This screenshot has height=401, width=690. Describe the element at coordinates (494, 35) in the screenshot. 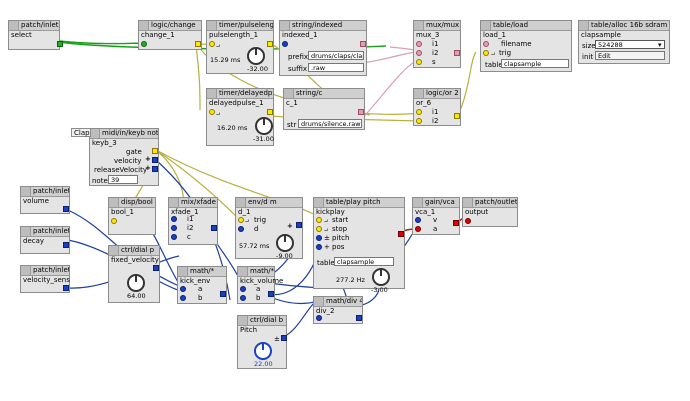

I see `object-name: load_1` at that location.